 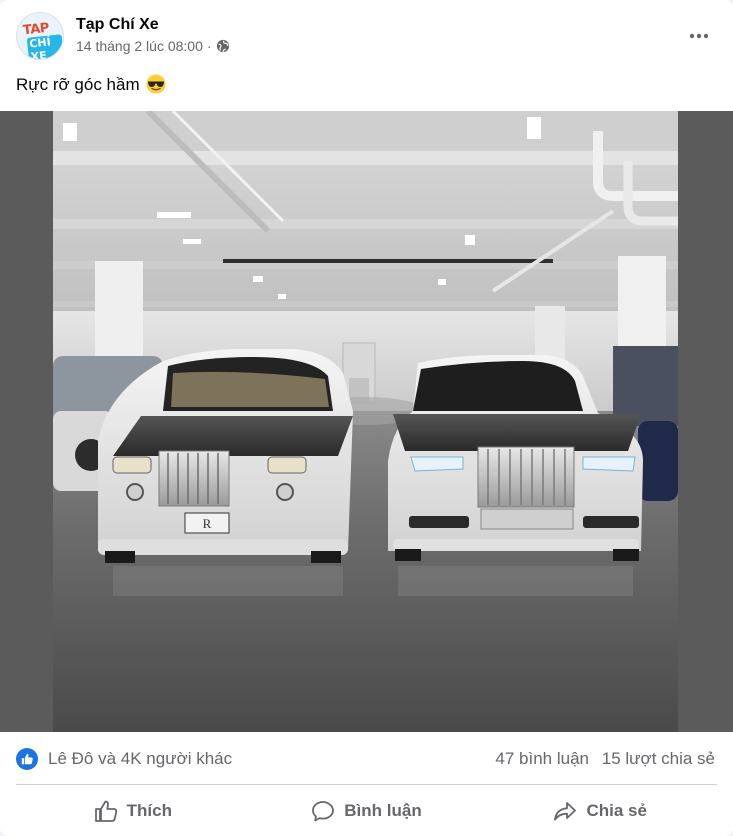 I want to click on share-arrow-icon, so click(x=565, y=811).